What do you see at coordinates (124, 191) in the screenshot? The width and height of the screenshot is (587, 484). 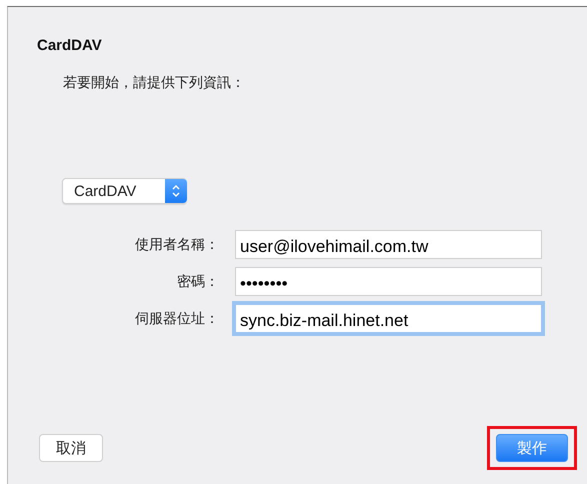 I see `account-type-popup: CardDAV` at bounding box center [124, 191].